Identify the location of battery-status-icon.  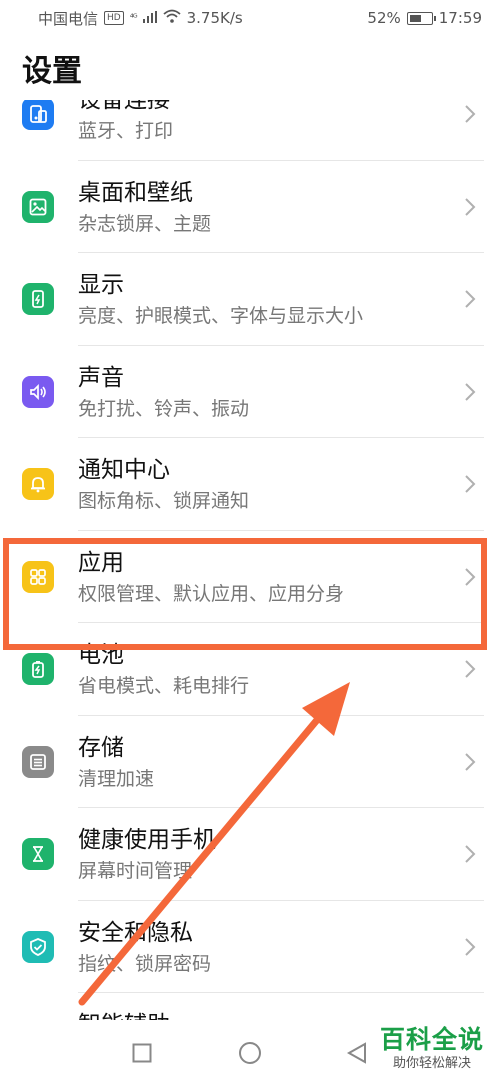
(421, 18).